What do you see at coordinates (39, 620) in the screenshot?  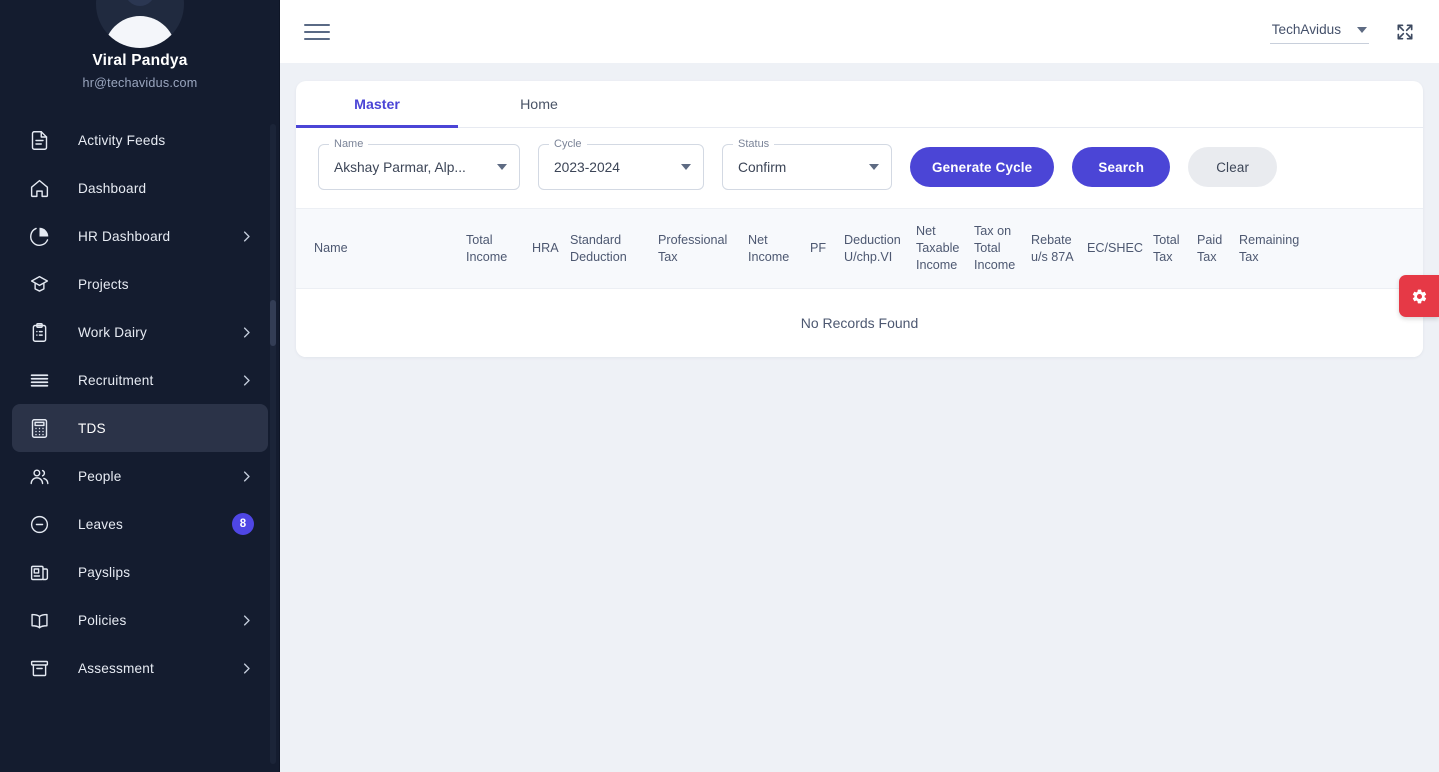 I see `book-icon` at bounding box center [39, 620].